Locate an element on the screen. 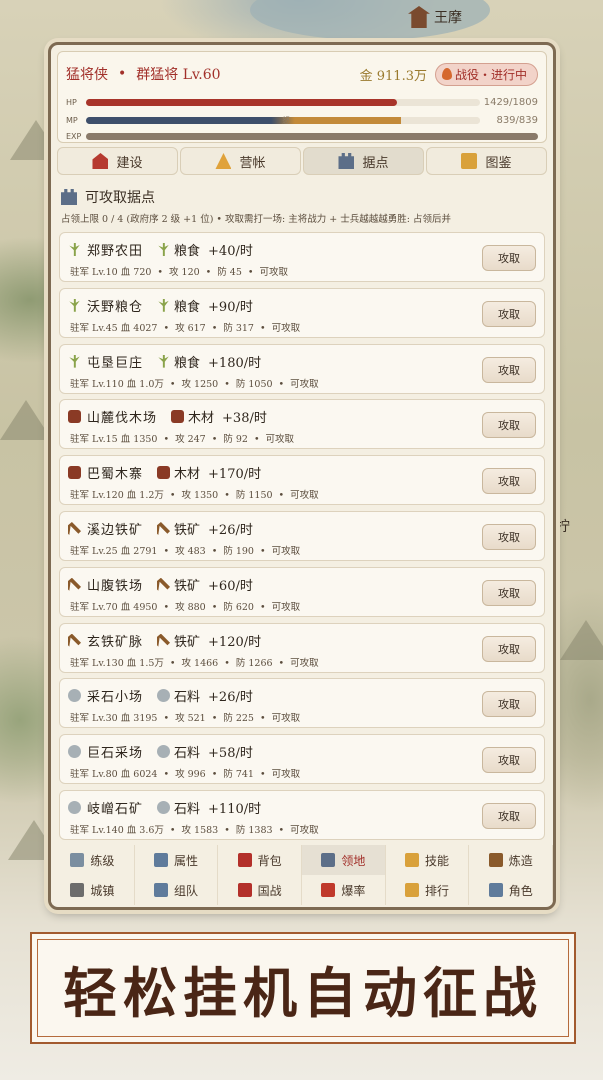 The height and width of the screenshot is (1080, 603). mp-label: MP is located at coordinates (72, 120).